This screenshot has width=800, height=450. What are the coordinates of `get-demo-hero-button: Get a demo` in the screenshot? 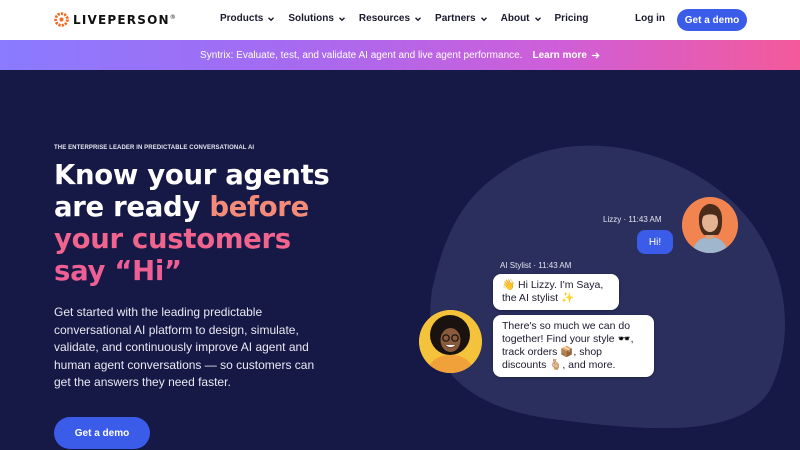 It's located at (102, 433).